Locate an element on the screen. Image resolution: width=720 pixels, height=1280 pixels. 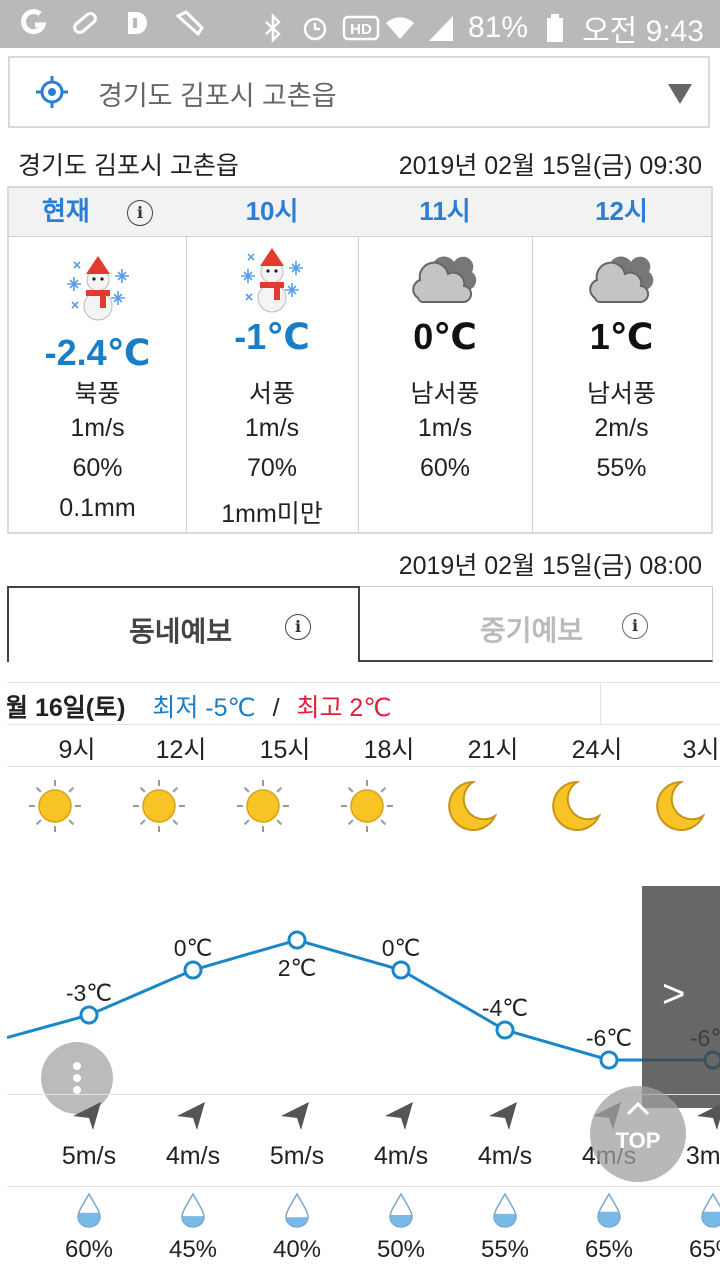
hour-label: 18시 is located at coordinates (389, 750).